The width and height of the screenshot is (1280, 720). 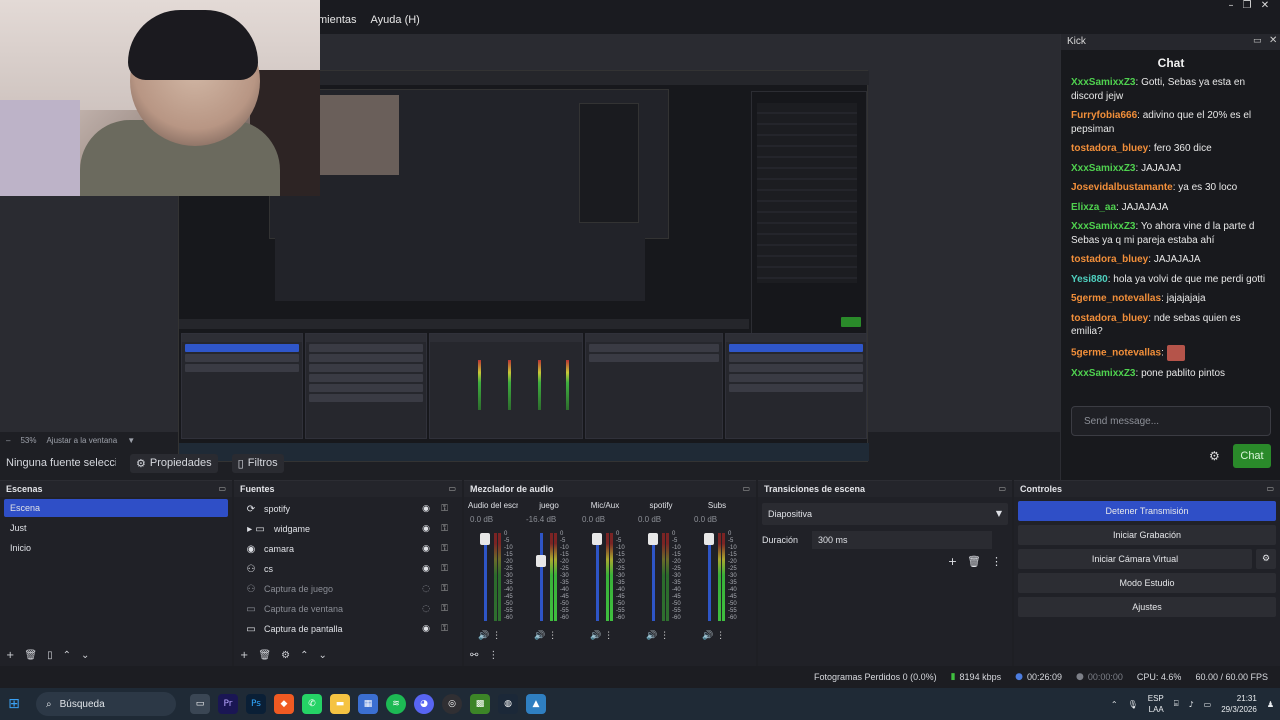 I want to click on source-item: ⚇ Captura de juego ◌ ⚿, so click(x=348, y=589).